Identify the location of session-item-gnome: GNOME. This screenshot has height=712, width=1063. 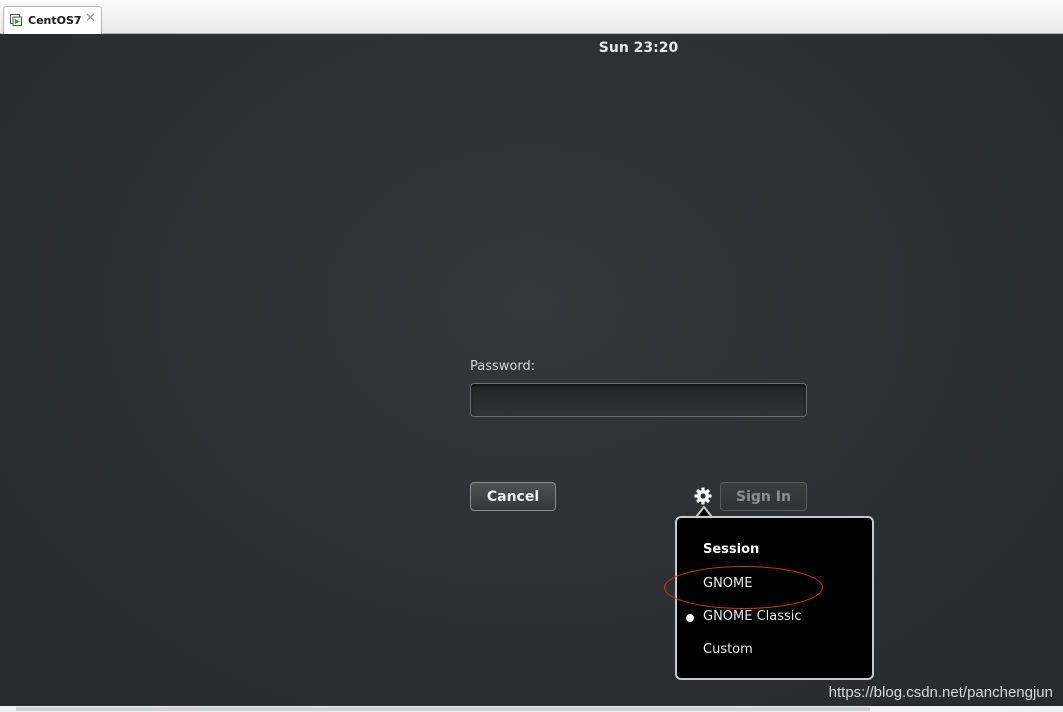
(774, 584).